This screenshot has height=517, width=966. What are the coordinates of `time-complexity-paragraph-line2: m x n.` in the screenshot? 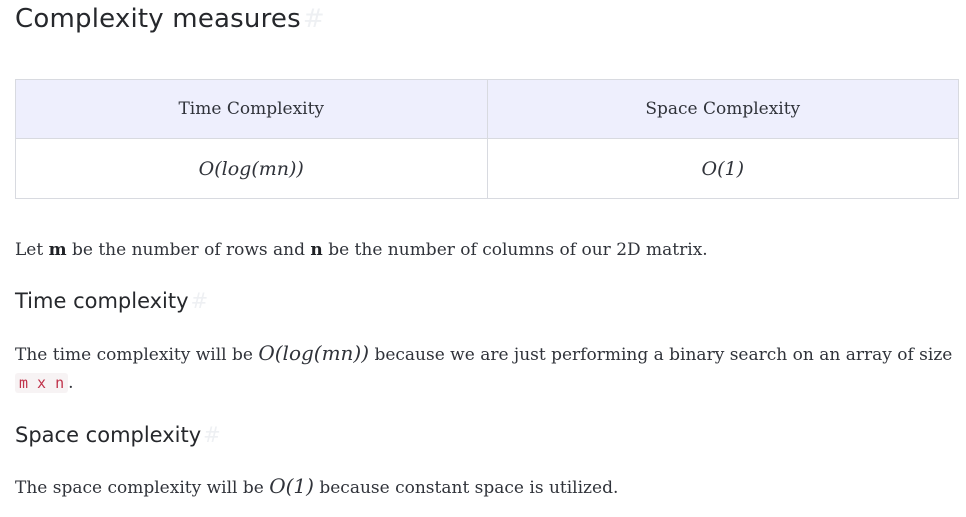 It's located at (44, 383).